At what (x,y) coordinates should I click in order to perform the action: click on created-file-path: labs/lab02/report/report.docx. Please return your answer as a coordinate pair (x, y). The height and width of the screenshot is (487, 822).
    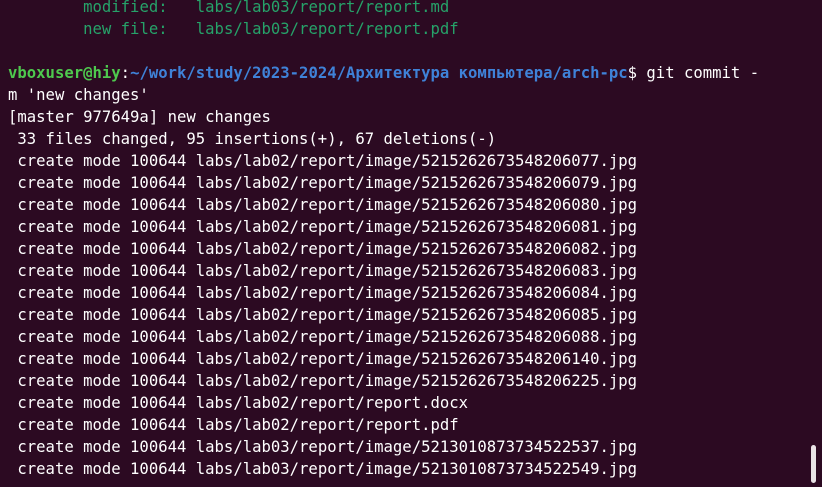
    Looking at the image, I should click on (332, 403).